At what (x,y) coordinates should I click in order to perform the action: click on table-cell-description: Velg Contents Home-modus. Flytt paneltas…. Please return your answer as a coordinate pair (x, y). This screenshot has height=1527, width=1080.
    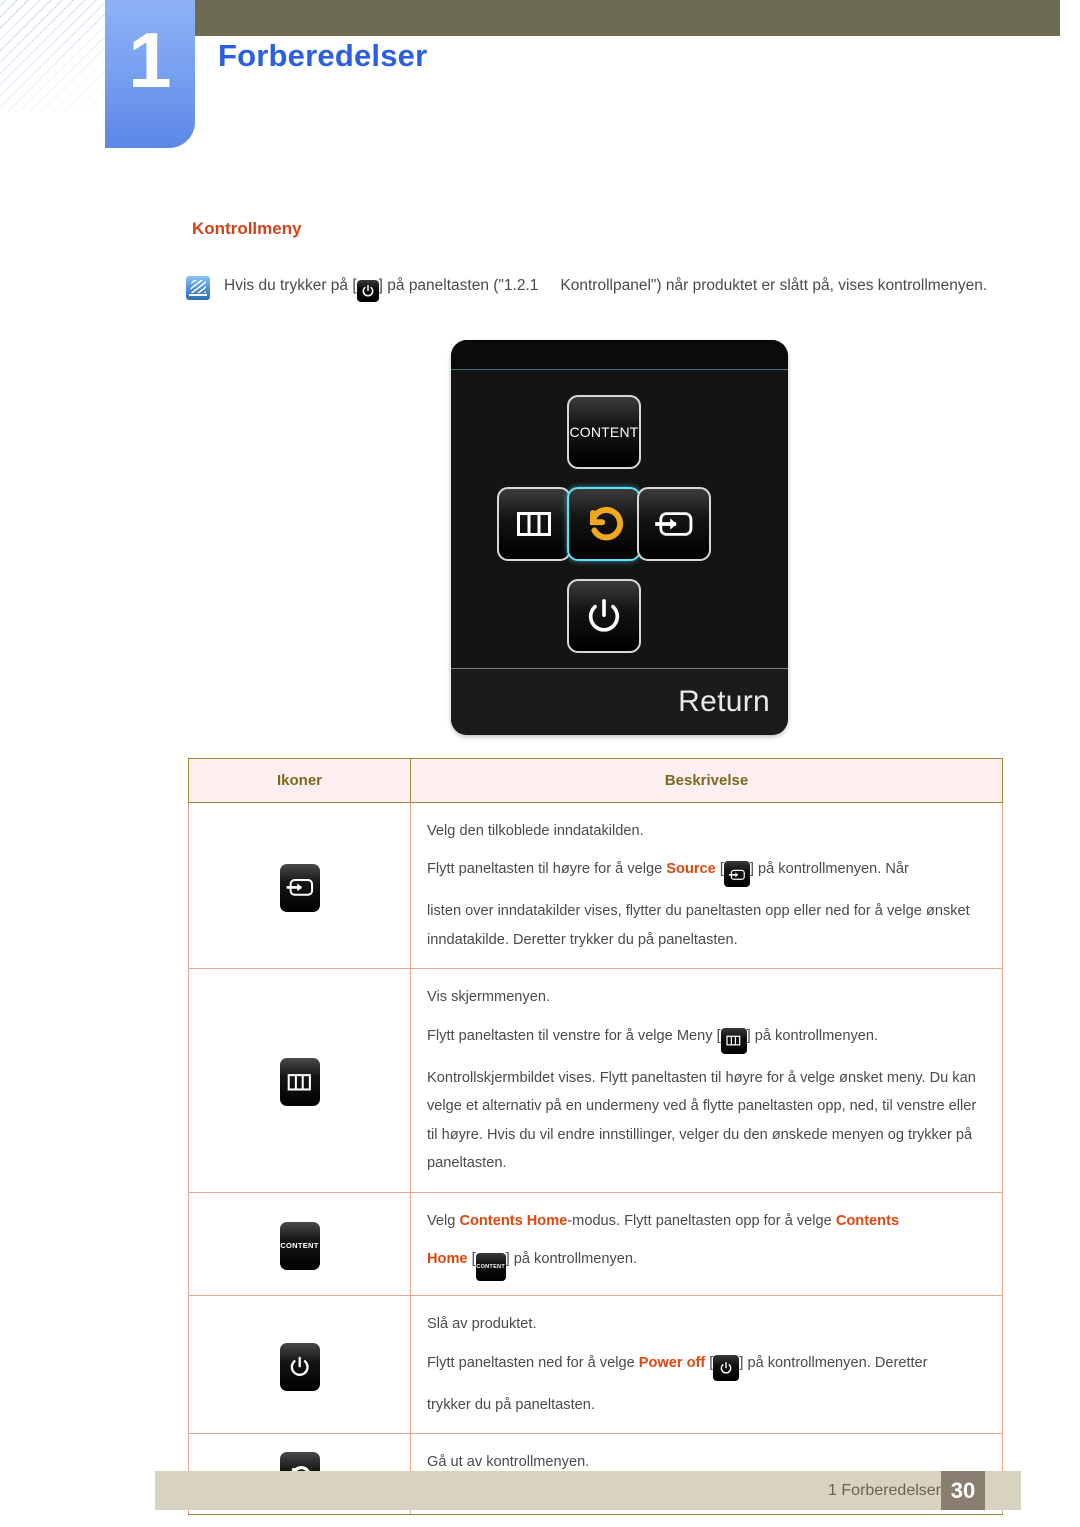
    Looking at the image, I should click on (706, 1244).